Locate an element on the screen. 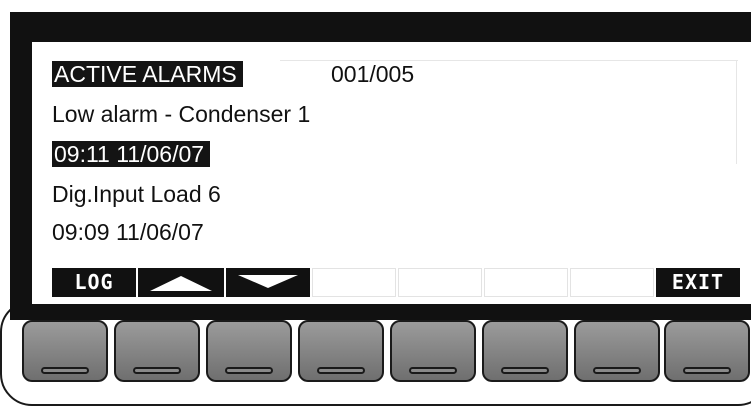  alarm-1-timestamp: 09:11 11/06/07 is located at coordinates (131, 154).